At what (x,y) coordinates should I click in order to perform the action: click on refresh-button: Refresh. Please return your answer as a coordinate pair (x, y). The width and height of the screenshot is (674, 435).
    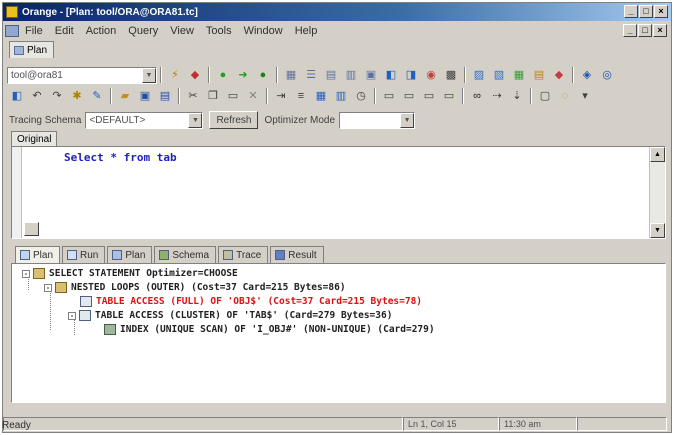
    Looking at the image, I should click on (234, 120).